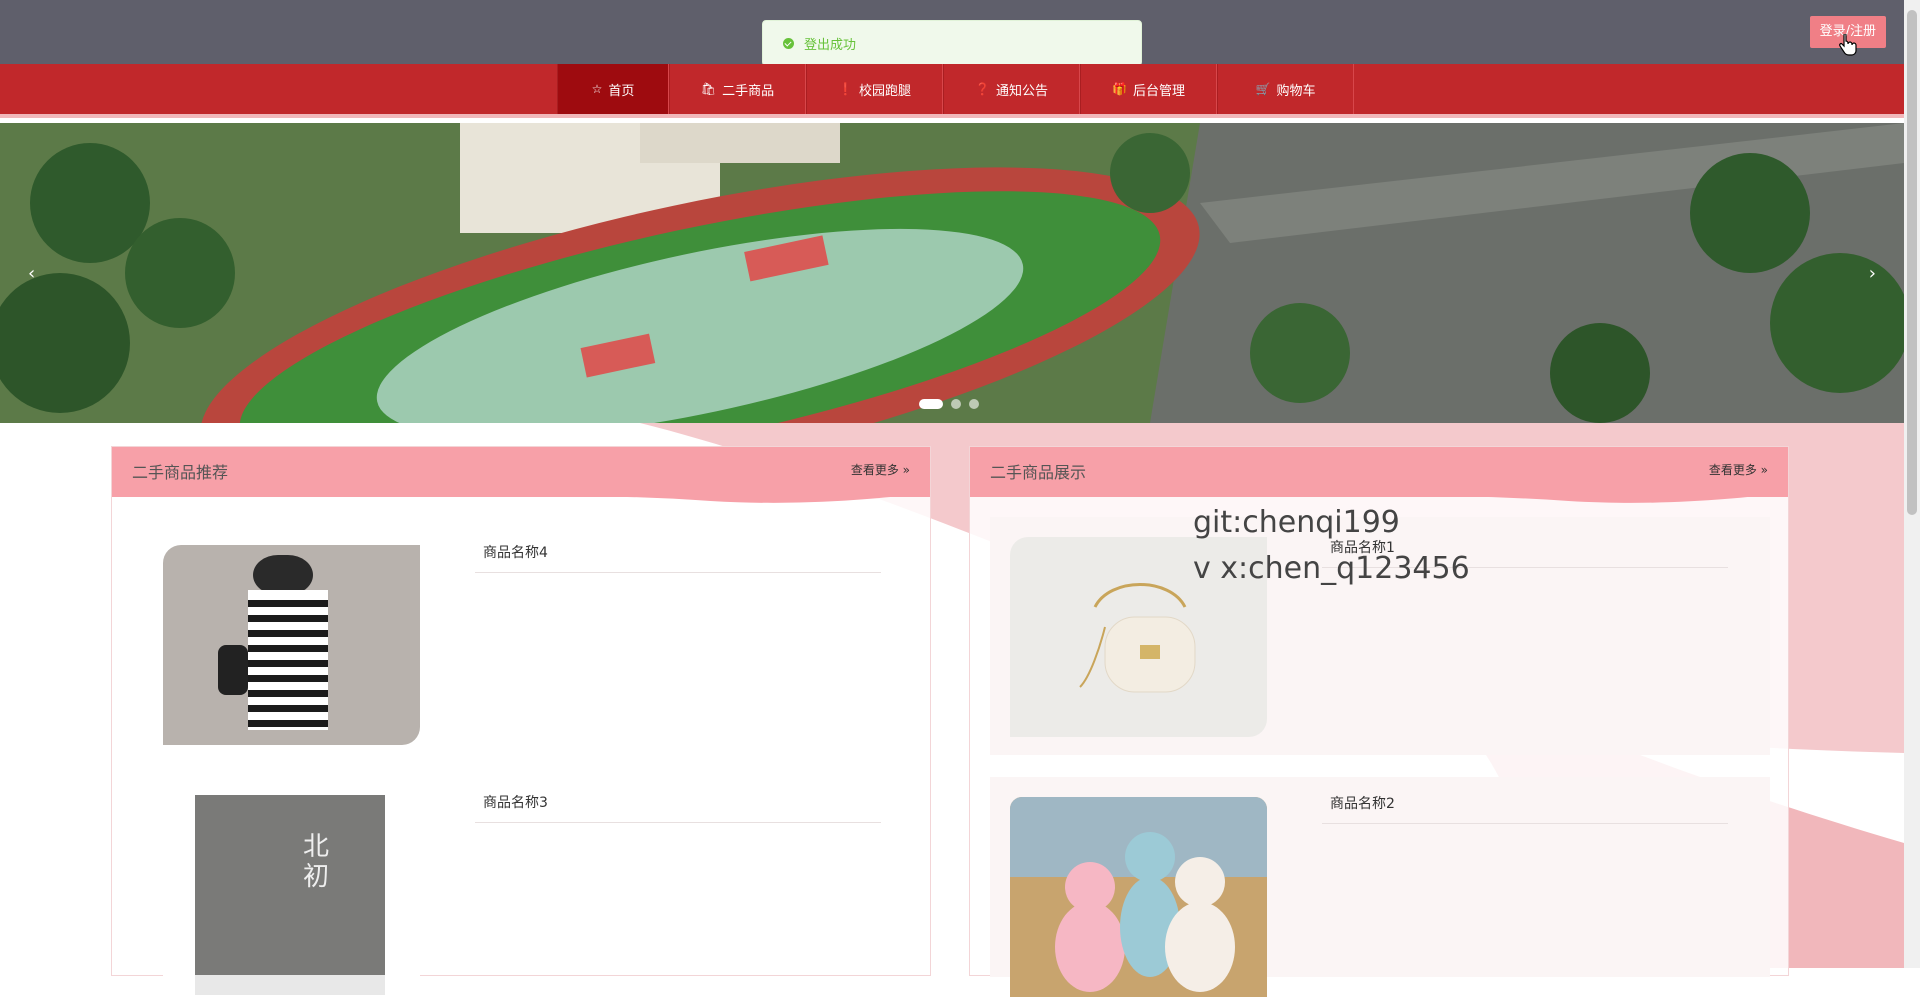  What do you see at coordinates (597, 89) in the screenshot?
I see `star-icon: ☆` at bounding box center [597, 89].